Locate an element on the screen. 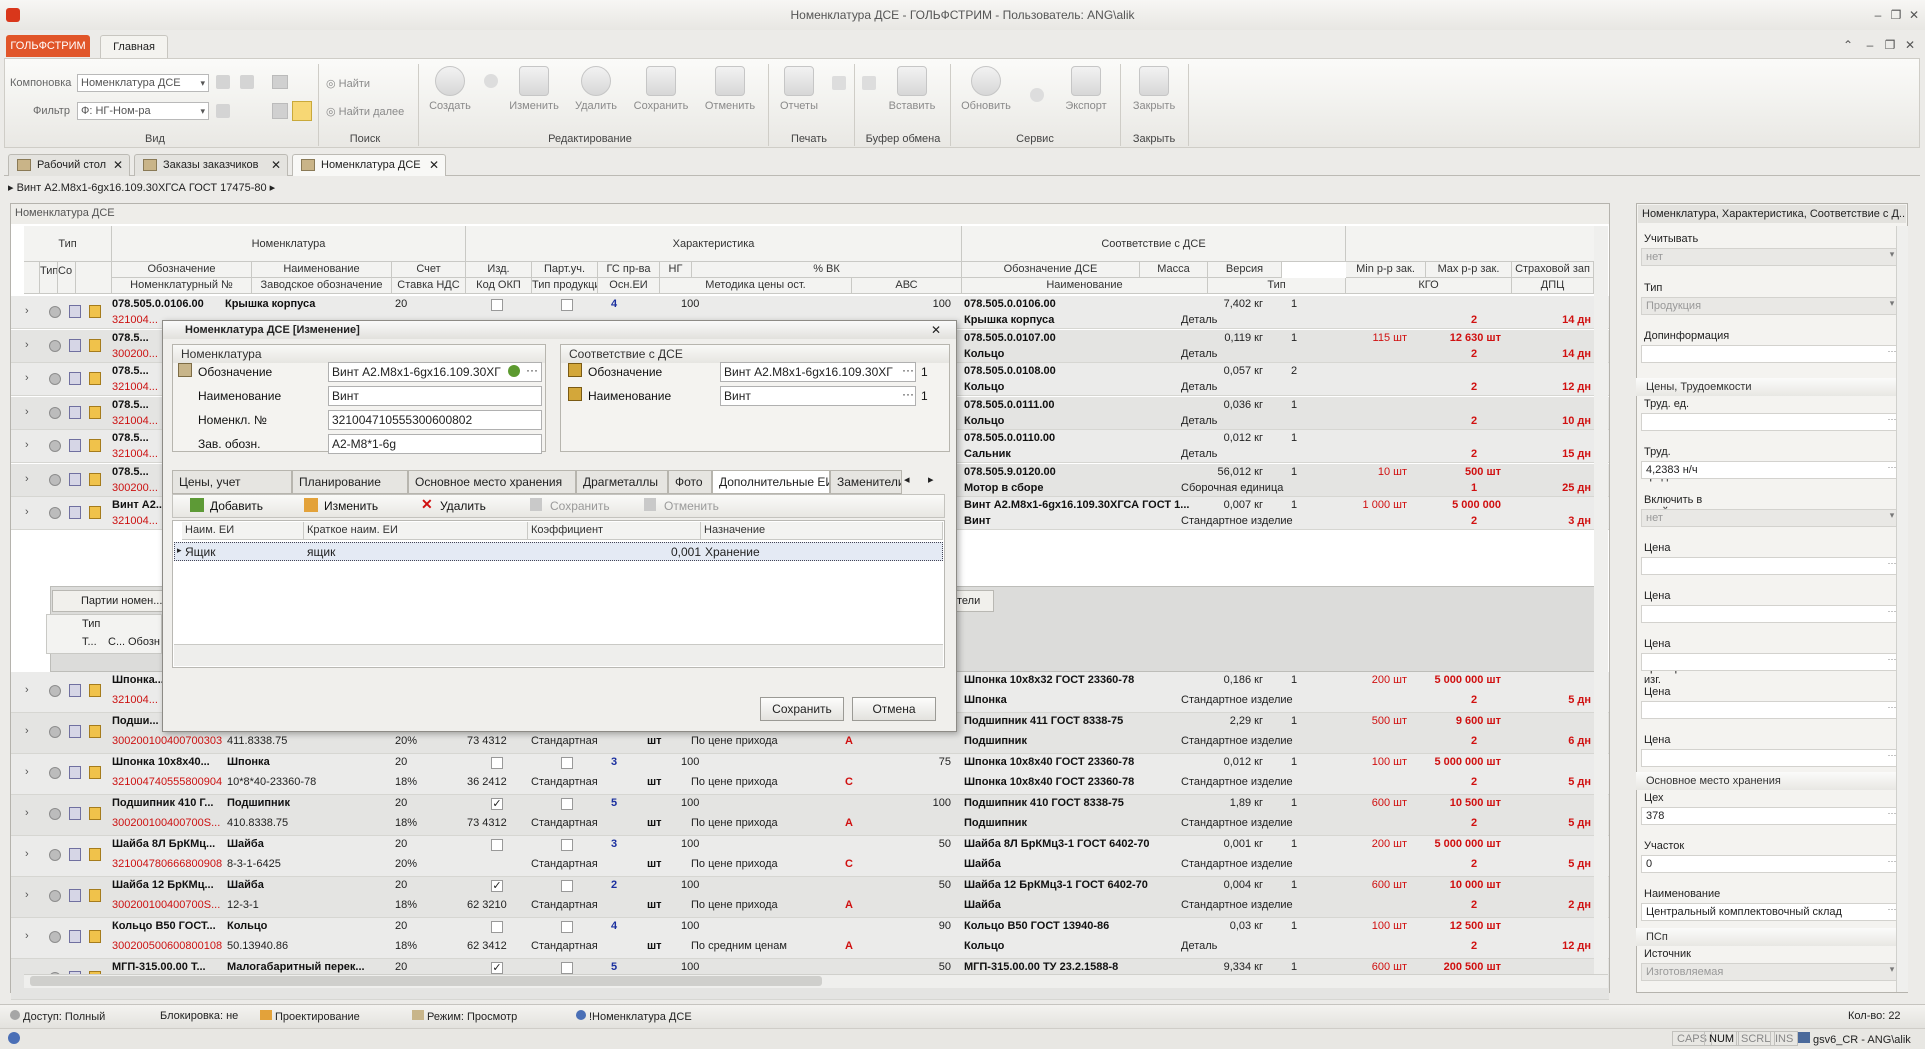 The width and height of the screenshot is (1925, 1049). hdr-top-12: Max р-р зак. is located at coordinates (1469, 270).